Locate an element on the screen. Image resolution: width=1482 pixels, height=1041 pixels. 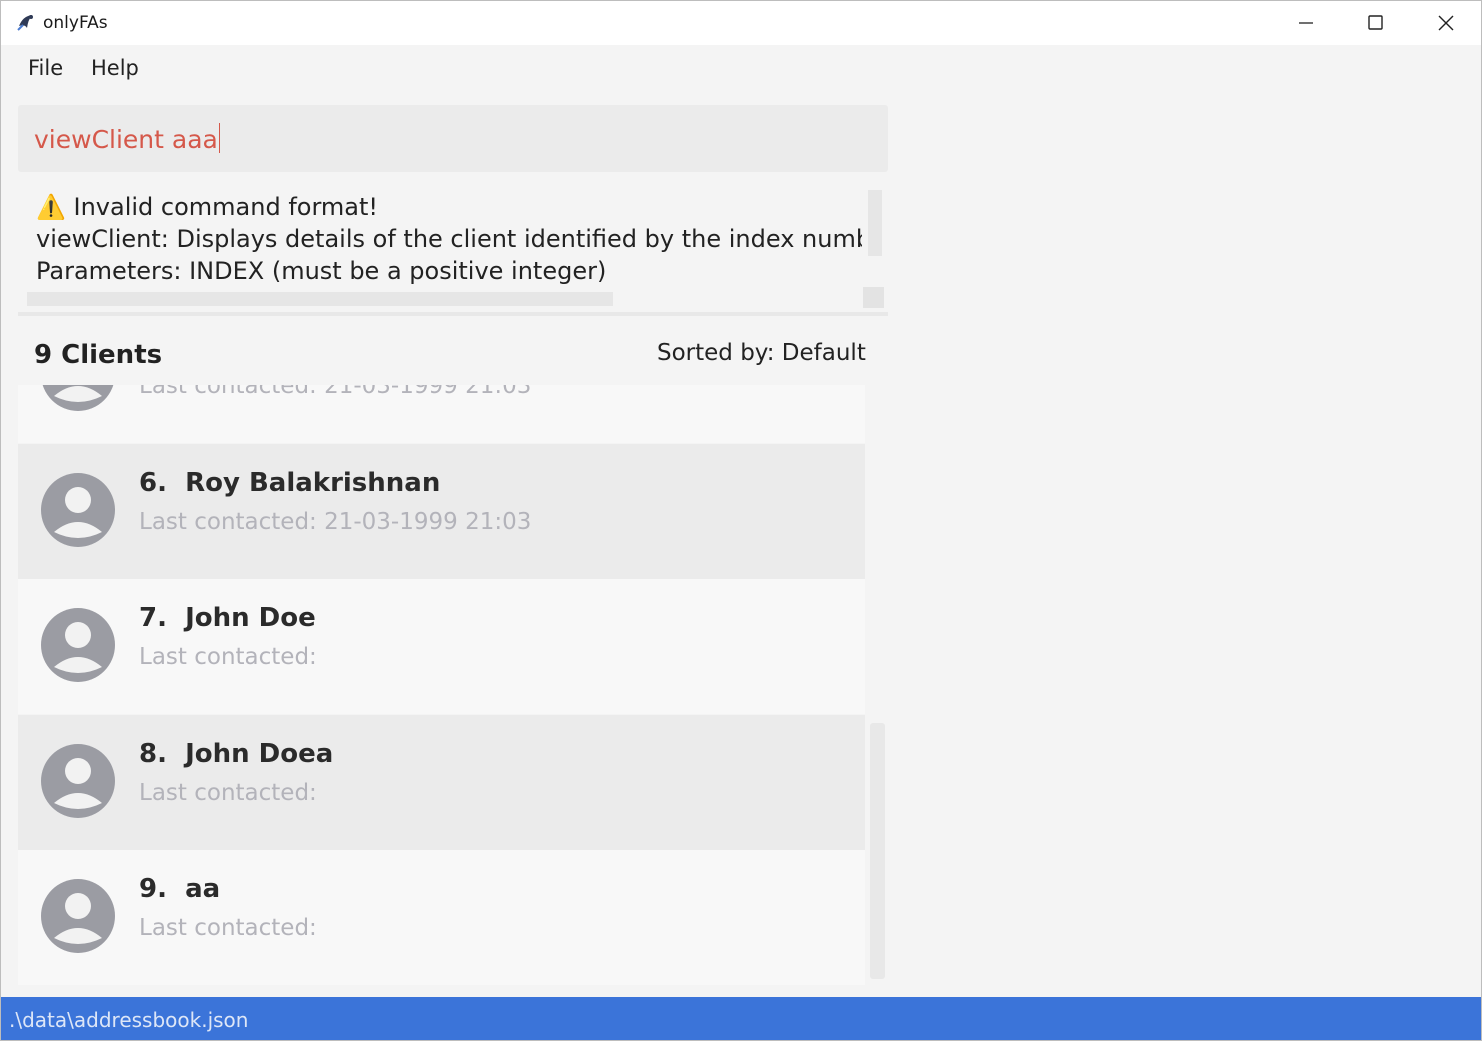
list-item: 9. aa Last contacted: is located at coordinates (441, 917).